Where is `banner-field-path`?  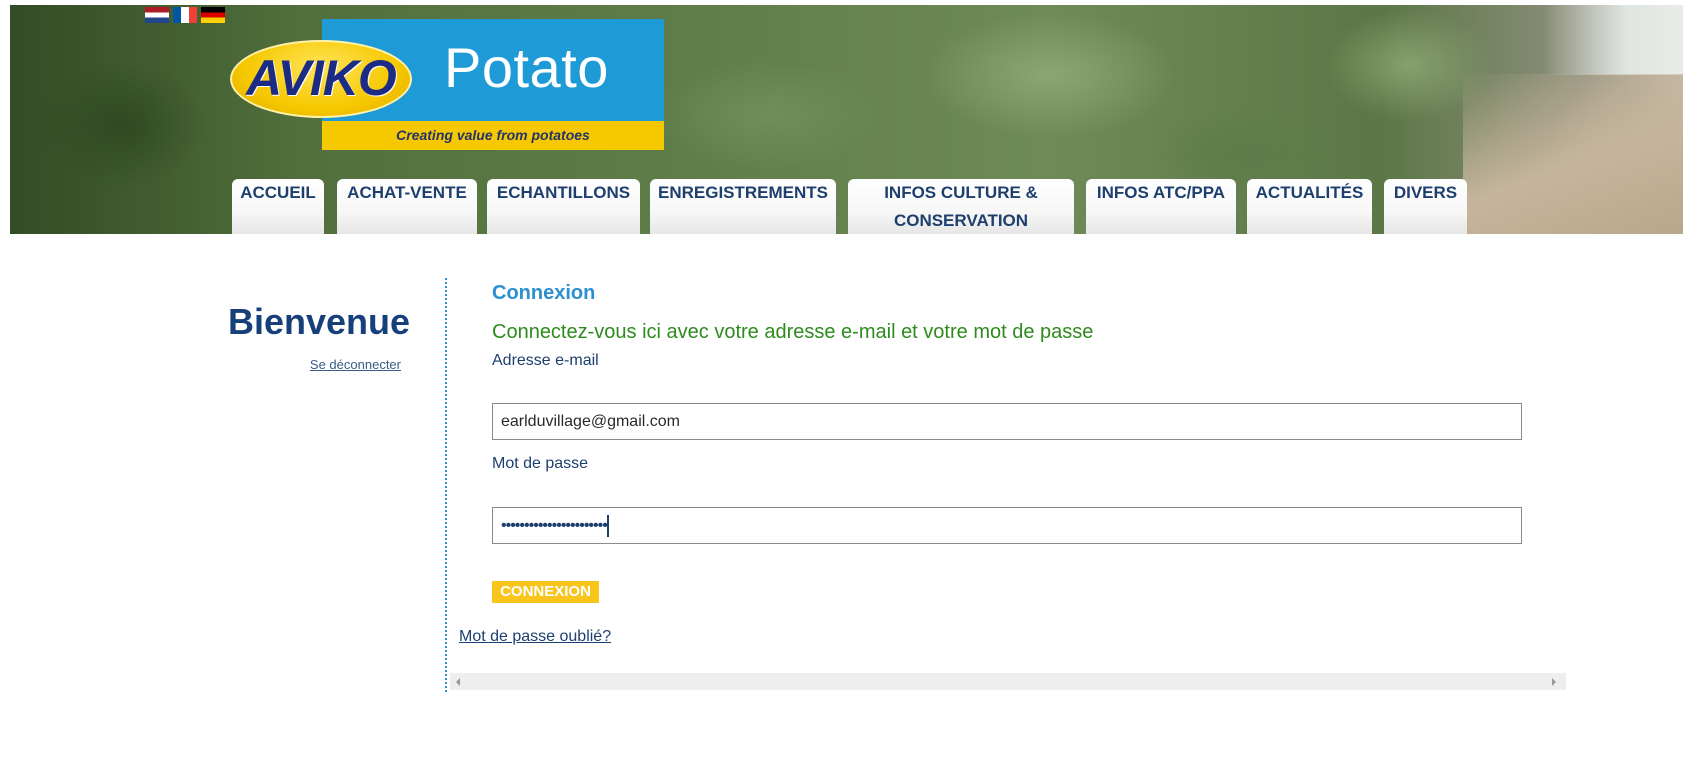
banner-field-path is located at coordinates (1573, 154).